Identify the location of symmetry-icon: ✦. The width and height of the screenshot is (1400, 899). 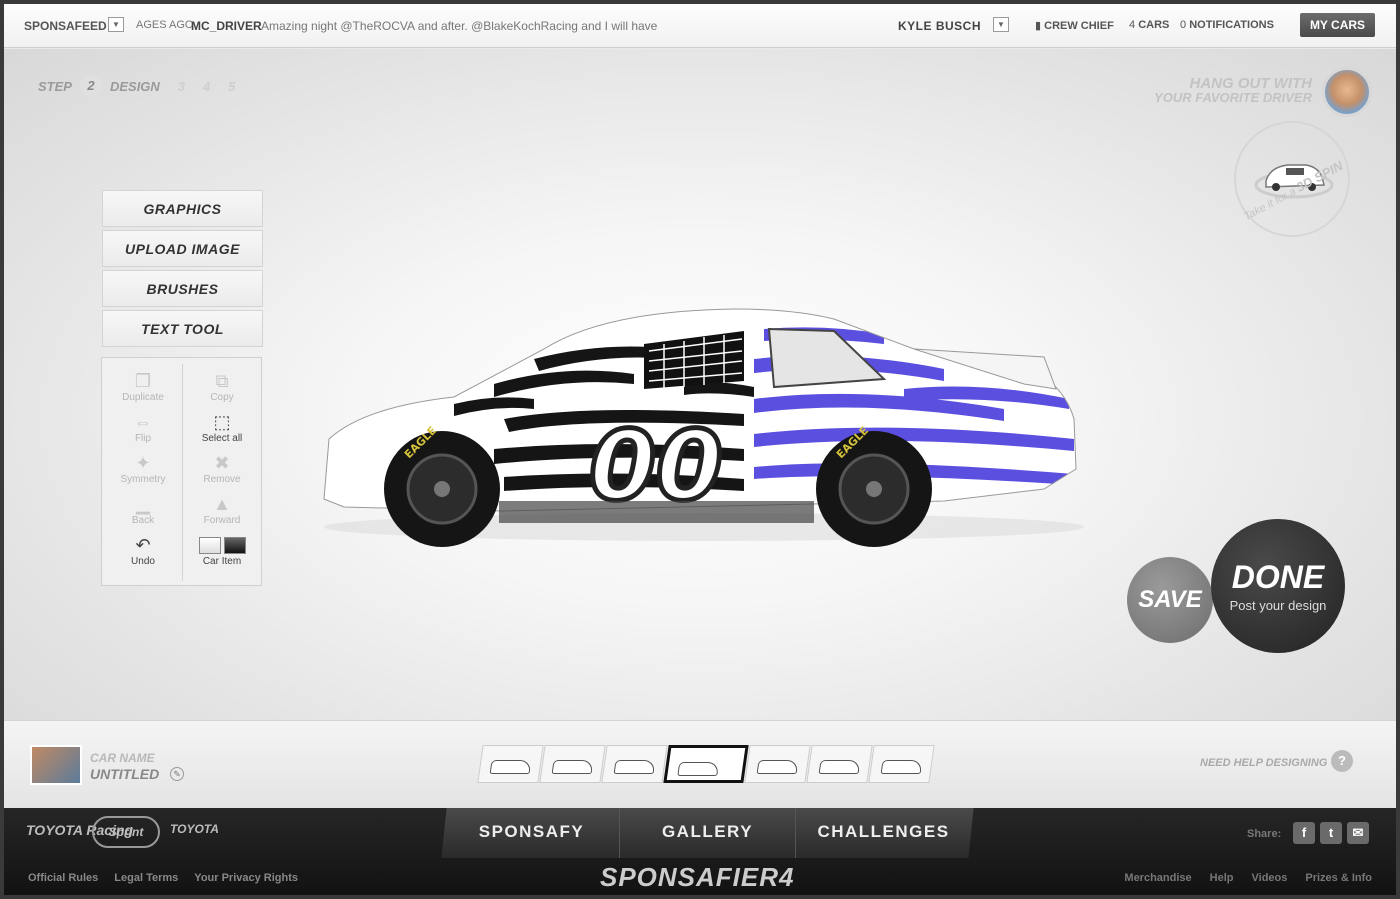
(143, 463).